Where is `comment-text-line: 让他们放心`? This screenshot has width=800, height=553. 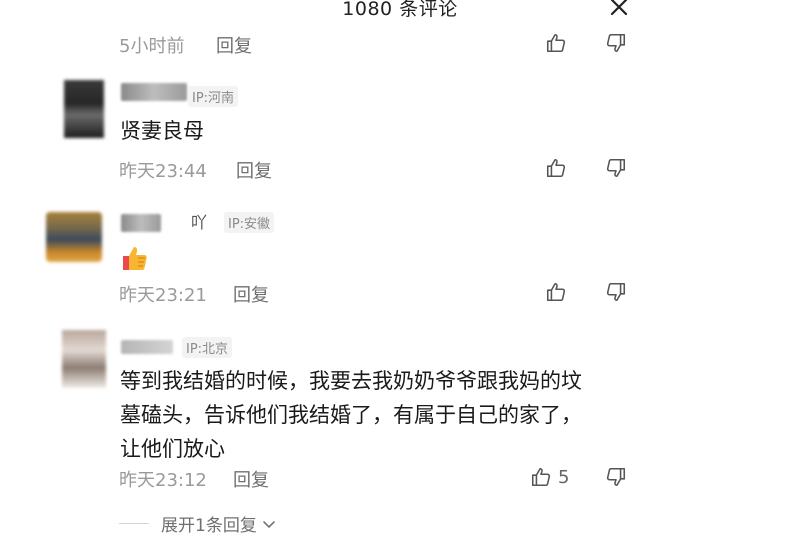 comment-text-line: 让他们放心 is located at coordinates (172, 449).